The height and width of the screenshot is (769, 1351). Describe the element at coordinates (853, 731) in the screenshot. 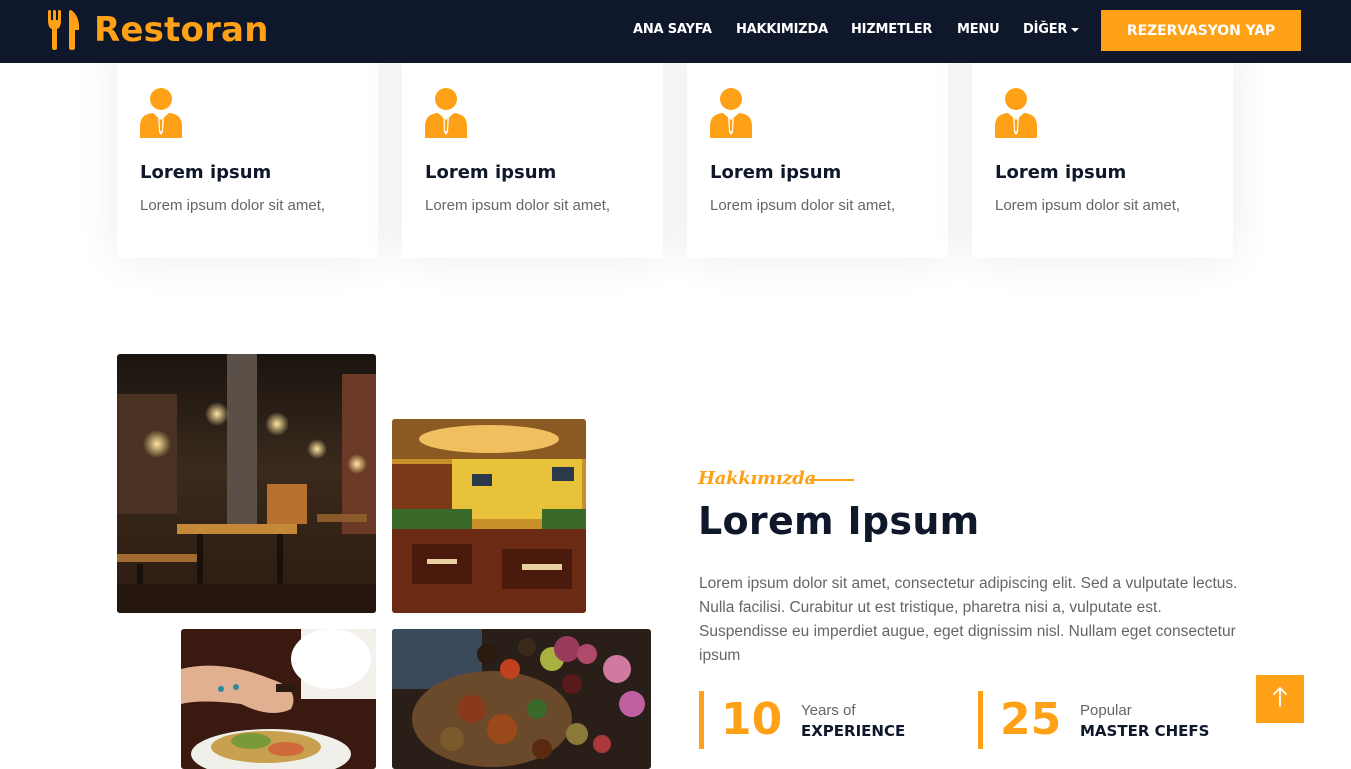

I see `stat-label-big: EXPERIENCE` at that location.